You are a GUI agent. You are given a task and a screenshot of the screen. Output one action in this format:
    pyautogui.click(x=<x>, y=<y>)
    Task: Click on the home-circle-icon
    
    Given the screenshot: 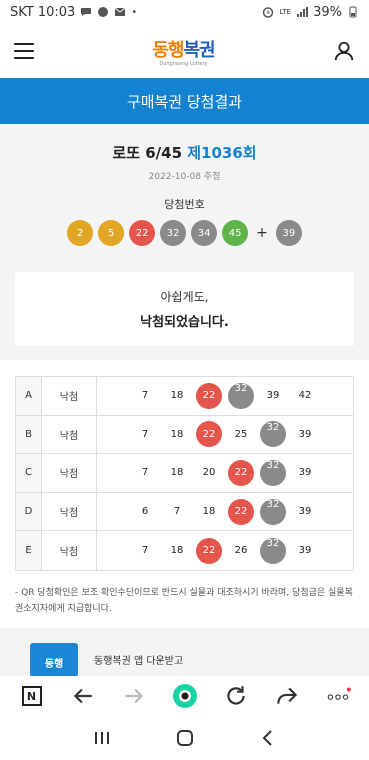 What is the action you would take?
    pyautogui.click(x=185, y=696)
    